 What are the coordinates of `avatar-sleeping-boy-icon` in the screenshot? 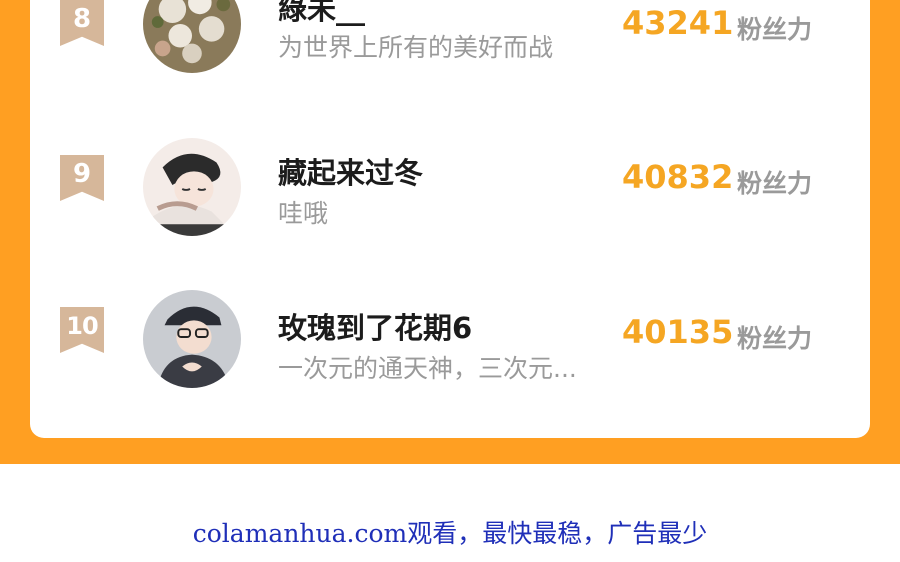 It's located at (192, 187).